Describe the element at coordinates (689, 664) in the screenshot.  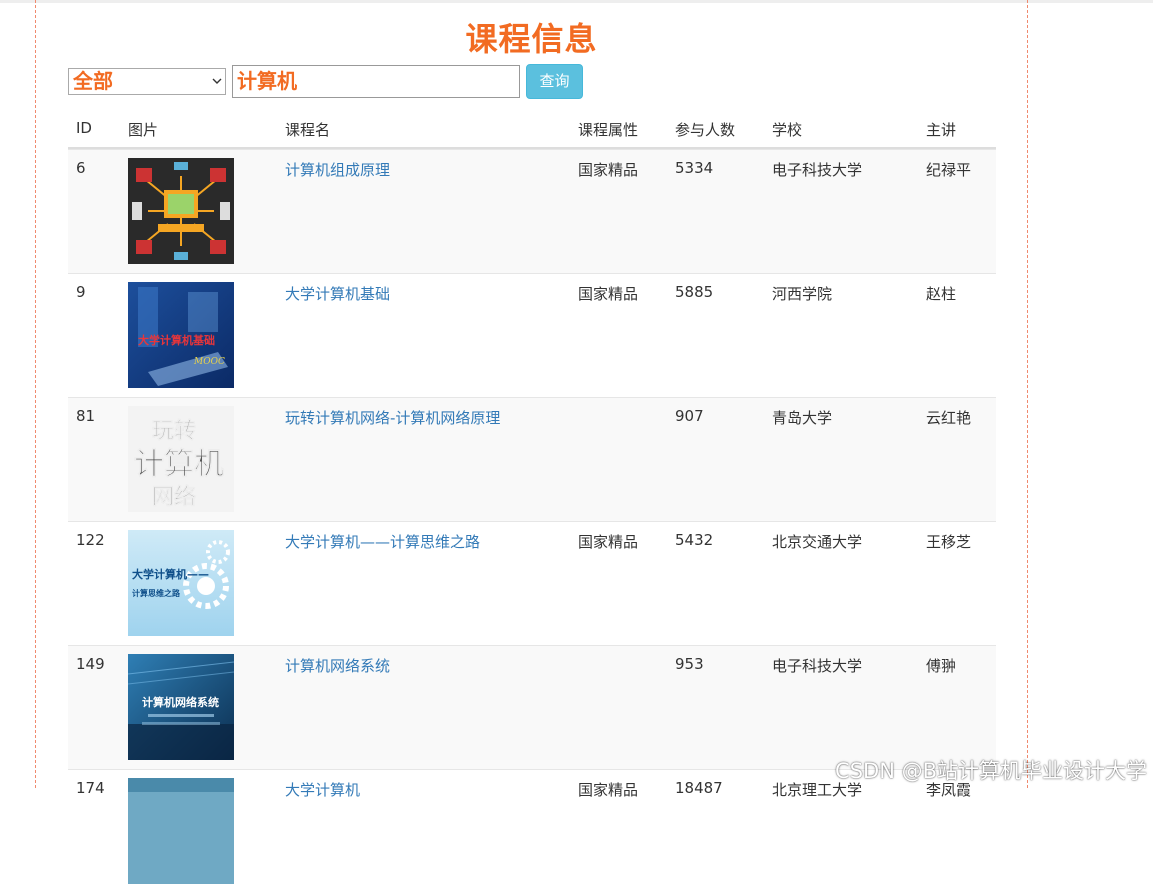
I see `participant-count: 953` at that location.